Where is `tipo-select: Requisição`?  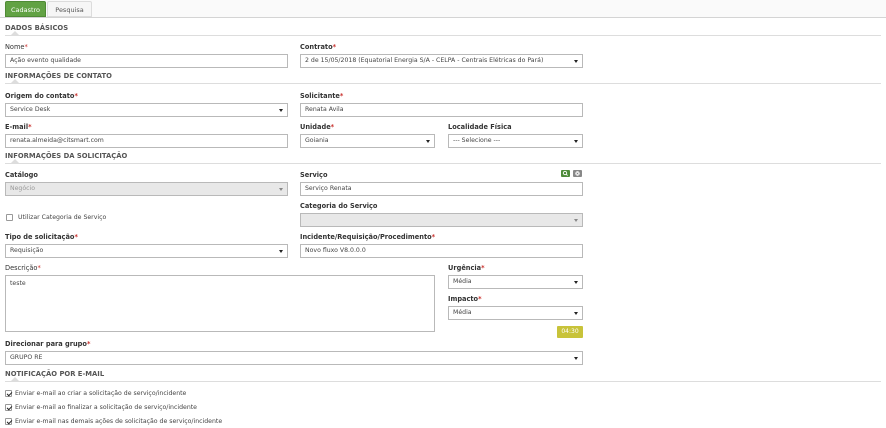 tipo-select: Requisição is located at coordinates (146, 251).